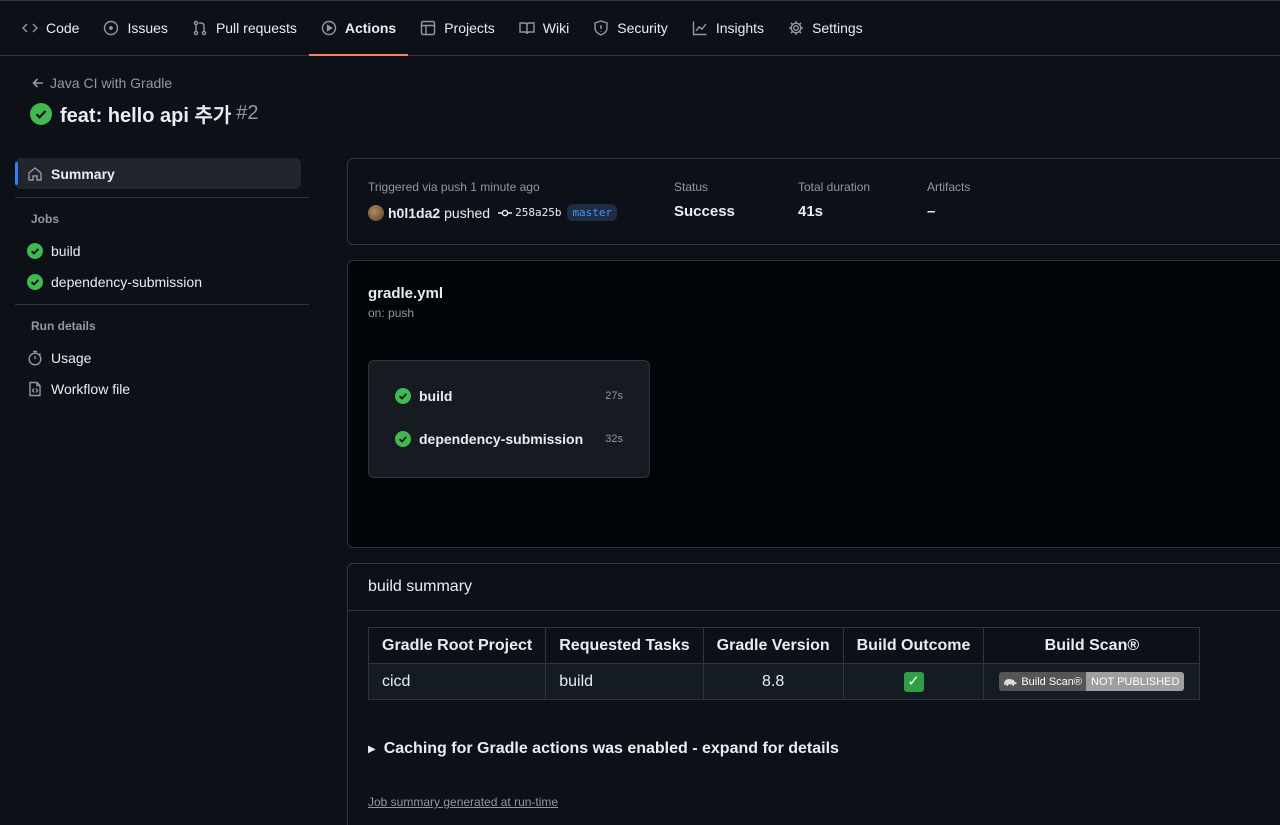 The height and width of the screenshot is (825, 1280). Describe the element at coordinates (162, 250) in the screenshot. I see `sidebar-item-build: build` at that location.